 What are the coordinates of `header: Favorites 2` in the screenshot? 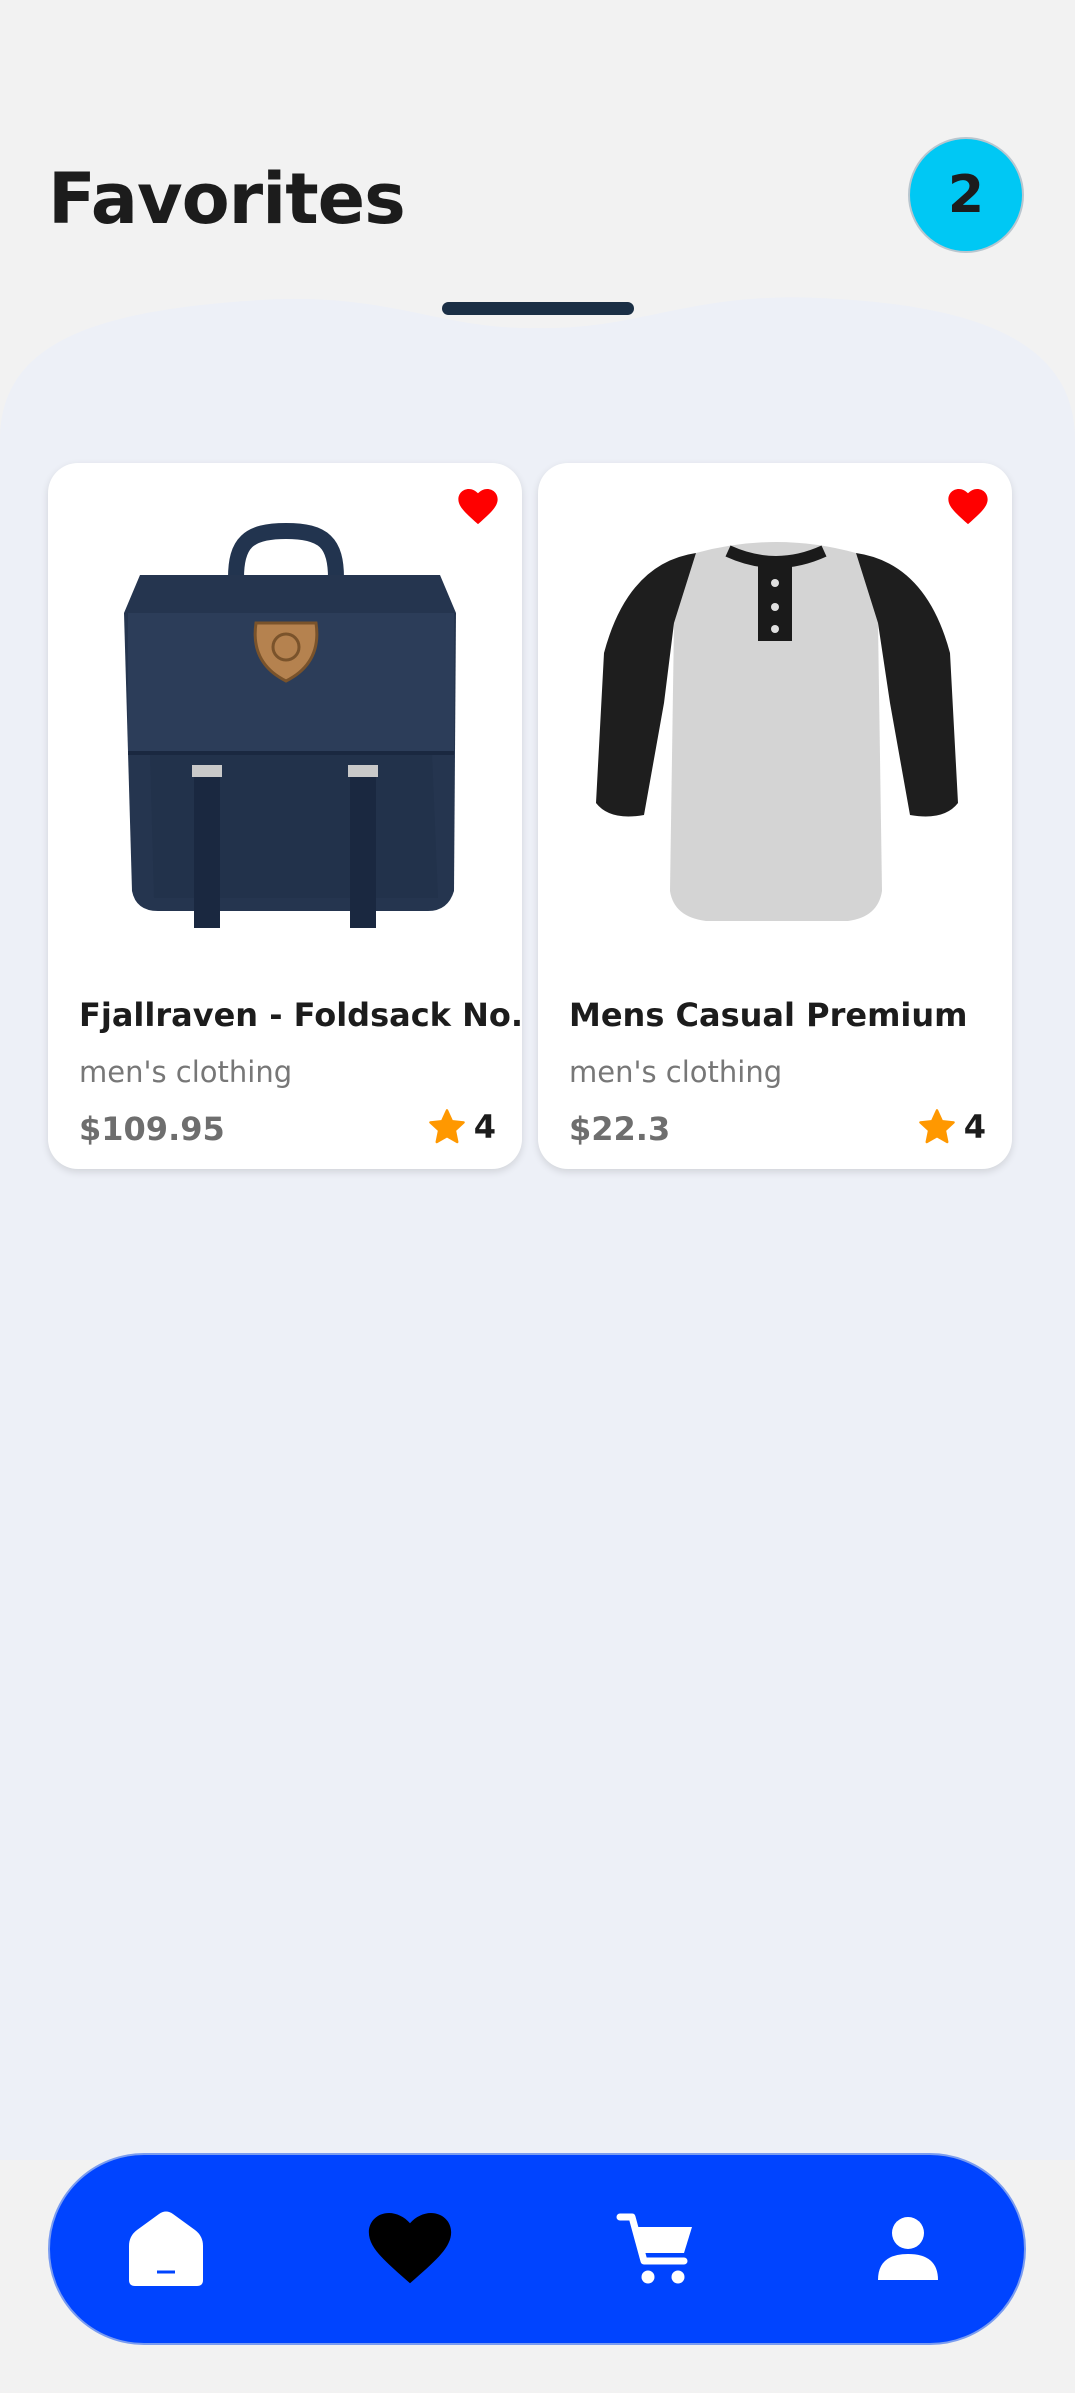 It's located at (537, 150).